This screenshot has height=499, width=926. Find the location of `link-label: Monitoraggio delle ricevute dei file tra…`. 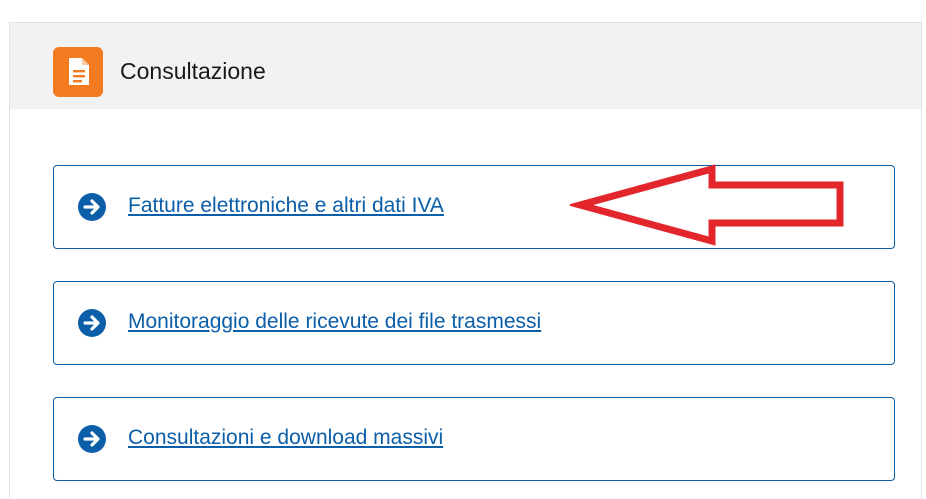

link-label: Monitoraggio delle ricevute dei file tra… is located at coordinates (334, 322).